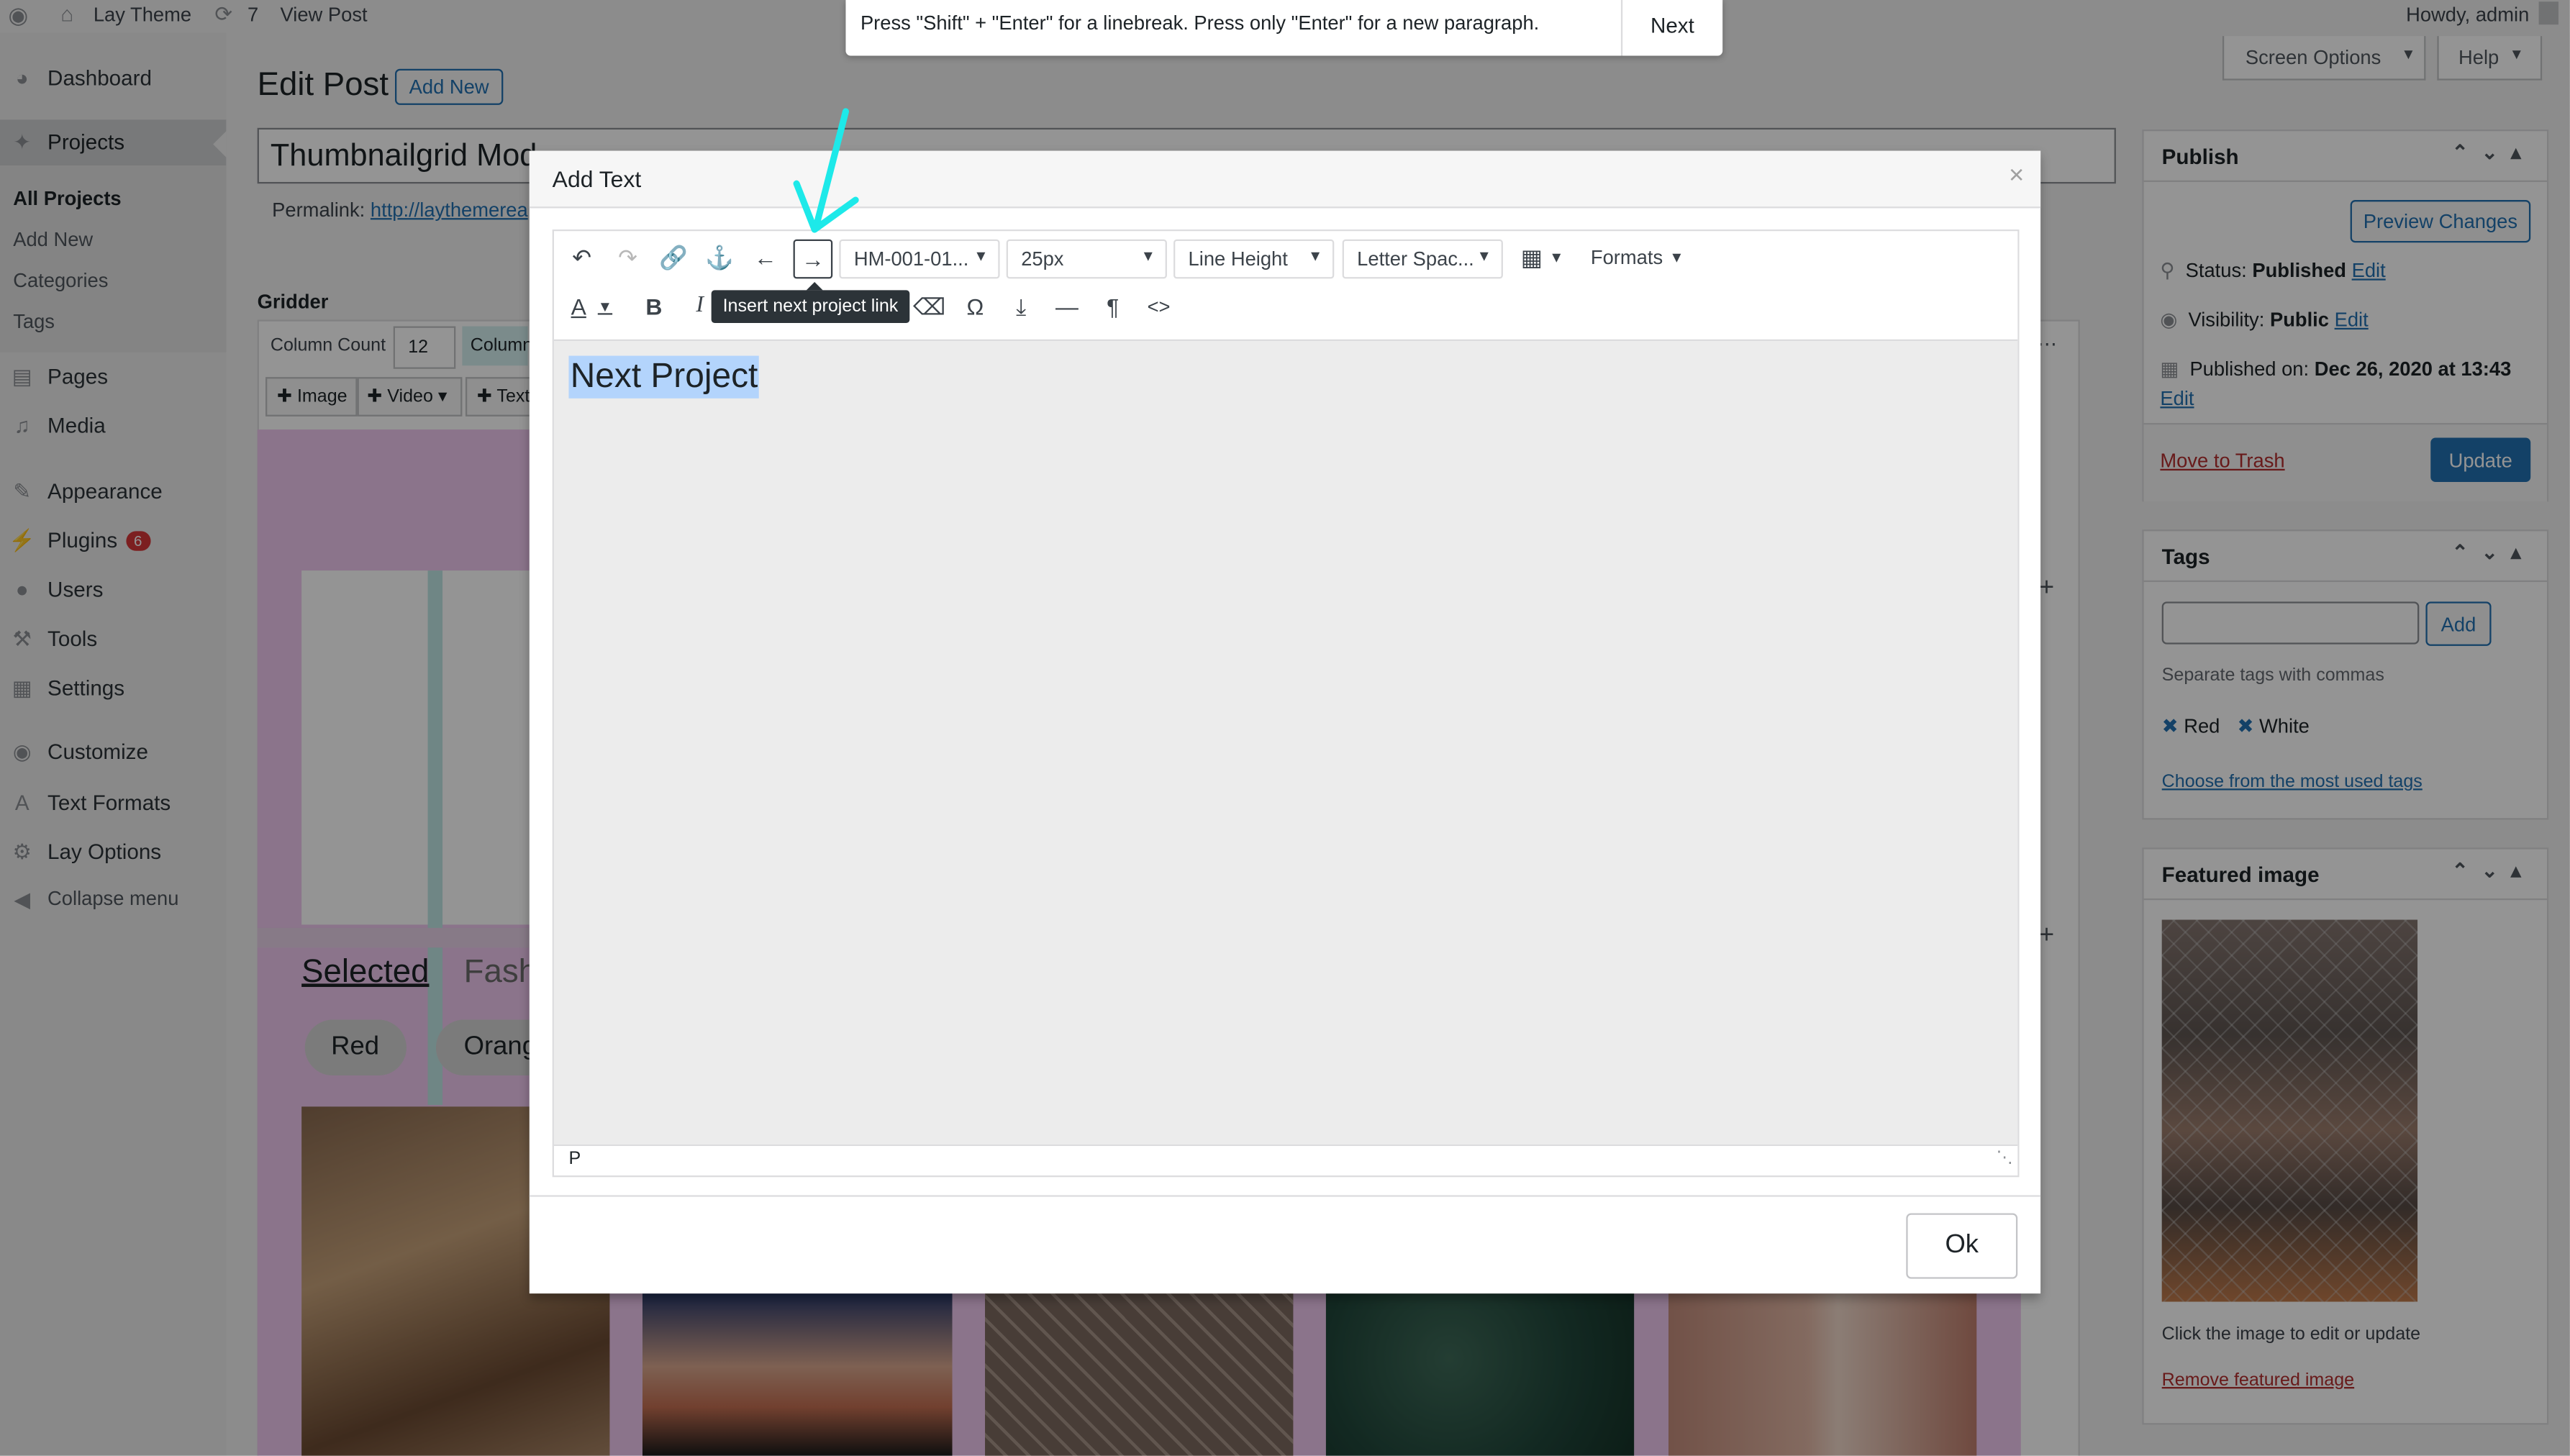  Describe the element at coordinates (1542, 258) in the screenshot. I see `table-icon: ▦ ▼` at that location.